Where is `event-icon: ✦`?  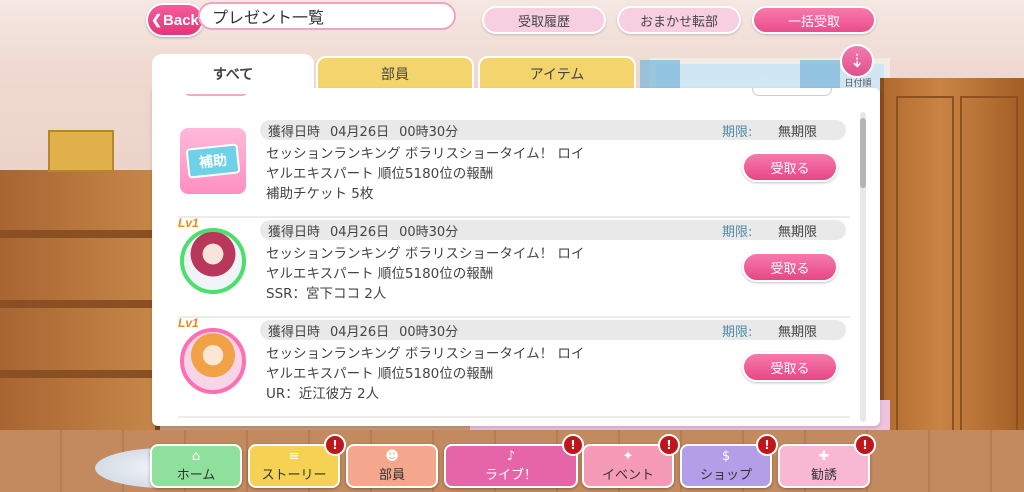 event-icon: ✦ is located at coordinates (628, 456).